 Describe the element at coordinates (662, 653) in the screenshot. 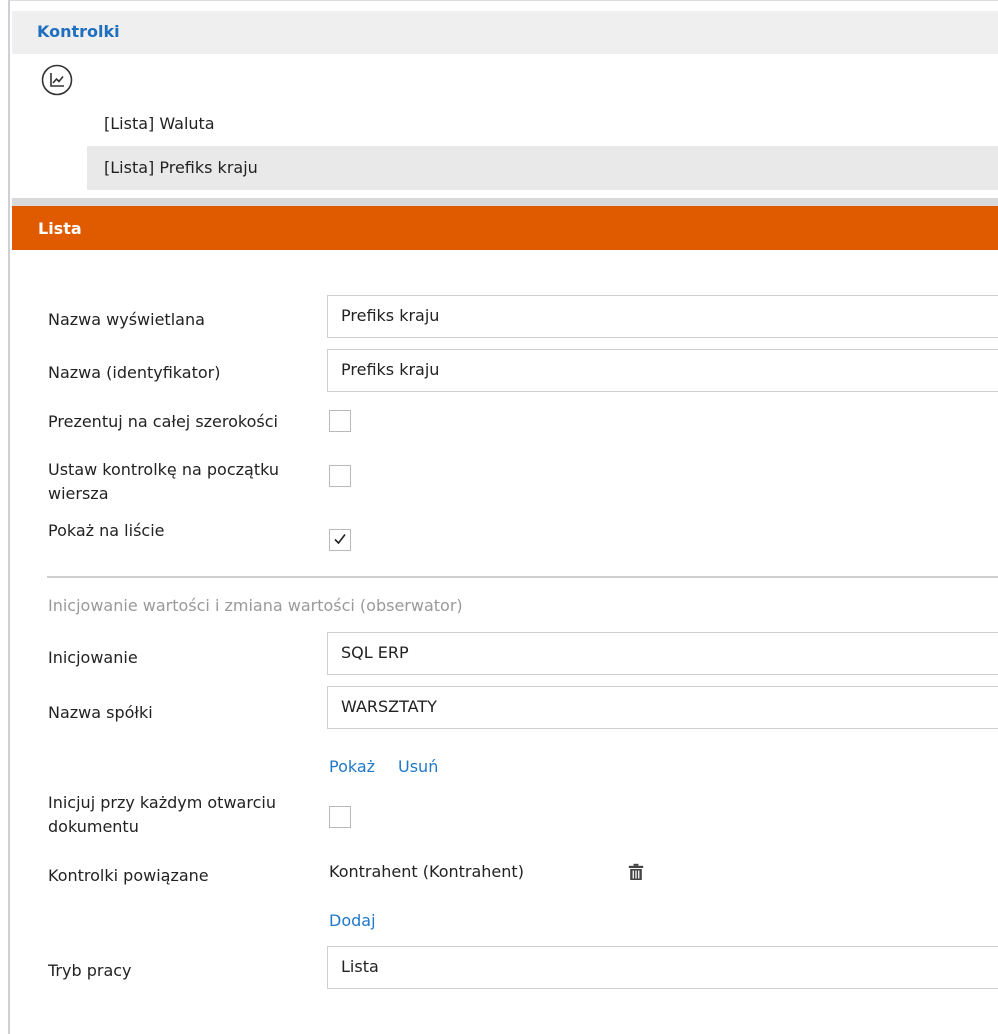

I see `init-select: SQL ERP` at that location.